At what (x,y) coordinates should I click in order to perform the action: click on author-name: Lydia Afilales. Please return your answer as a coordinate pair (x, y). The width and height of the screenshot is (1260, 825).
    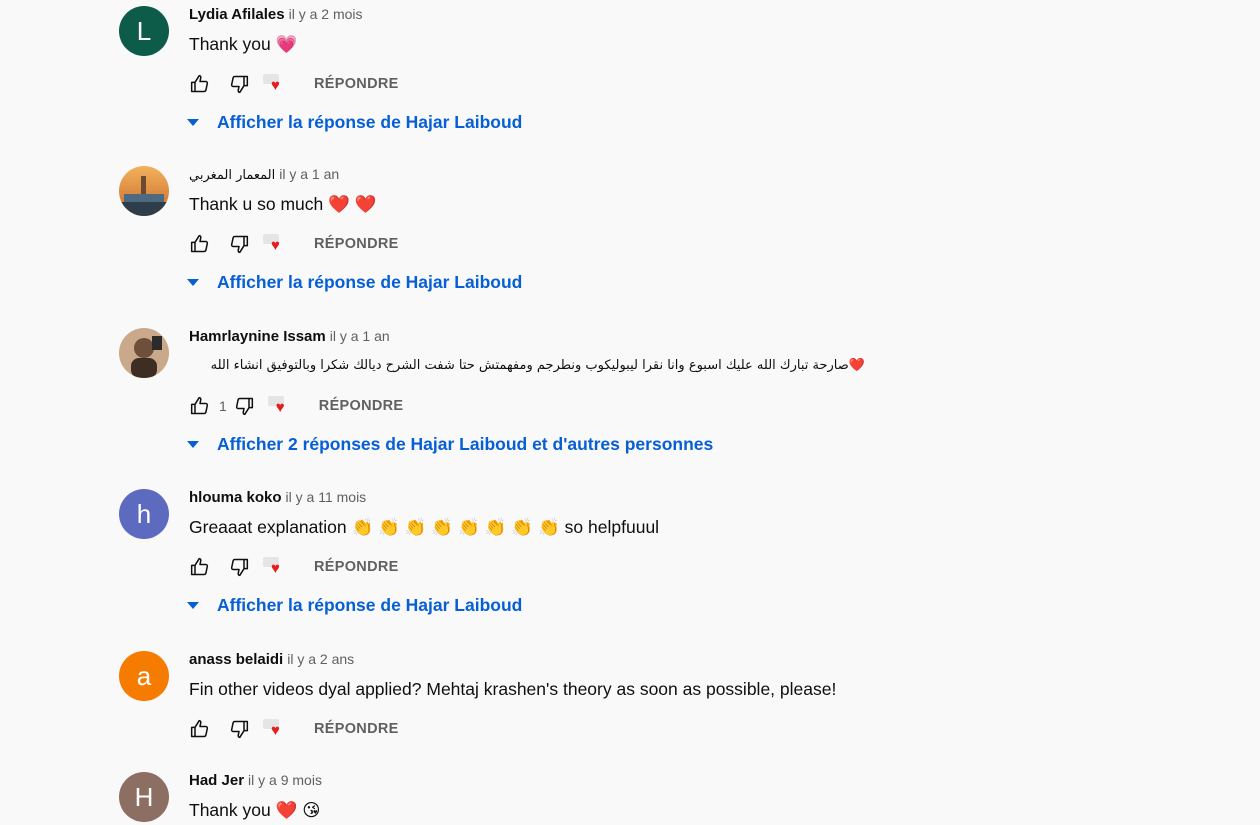
    Looking at the image, I should click on (237, 14).